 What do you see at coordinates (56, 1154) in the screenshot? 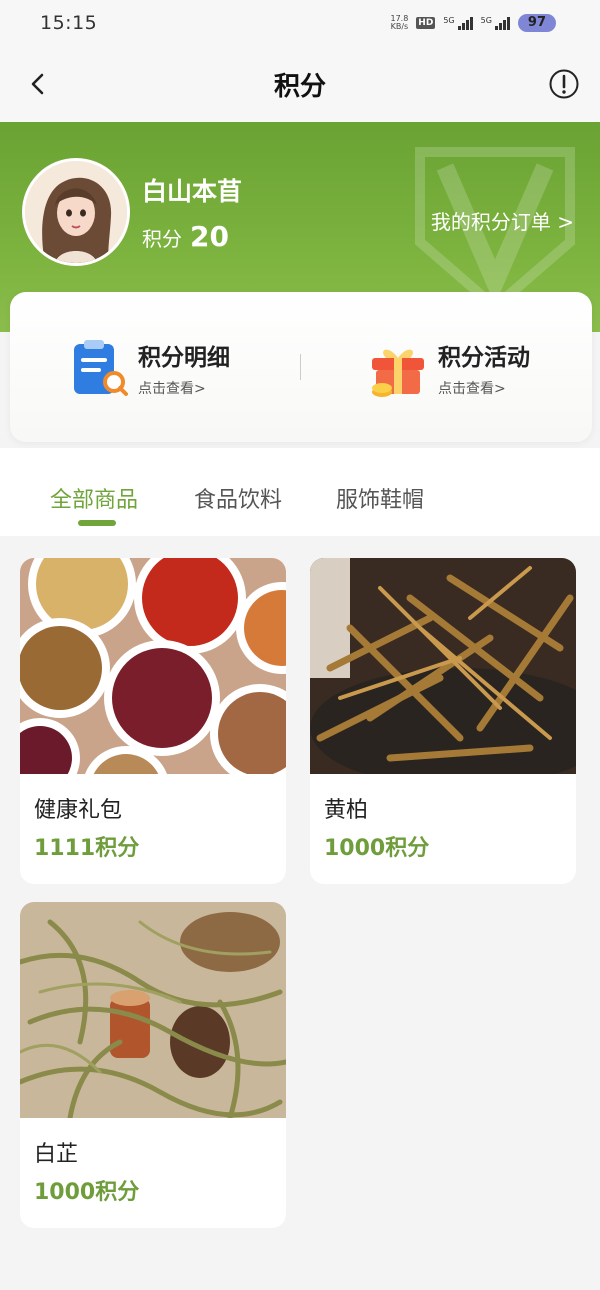
I see `product-name: 白芷` at bounding box center [56, 1154].